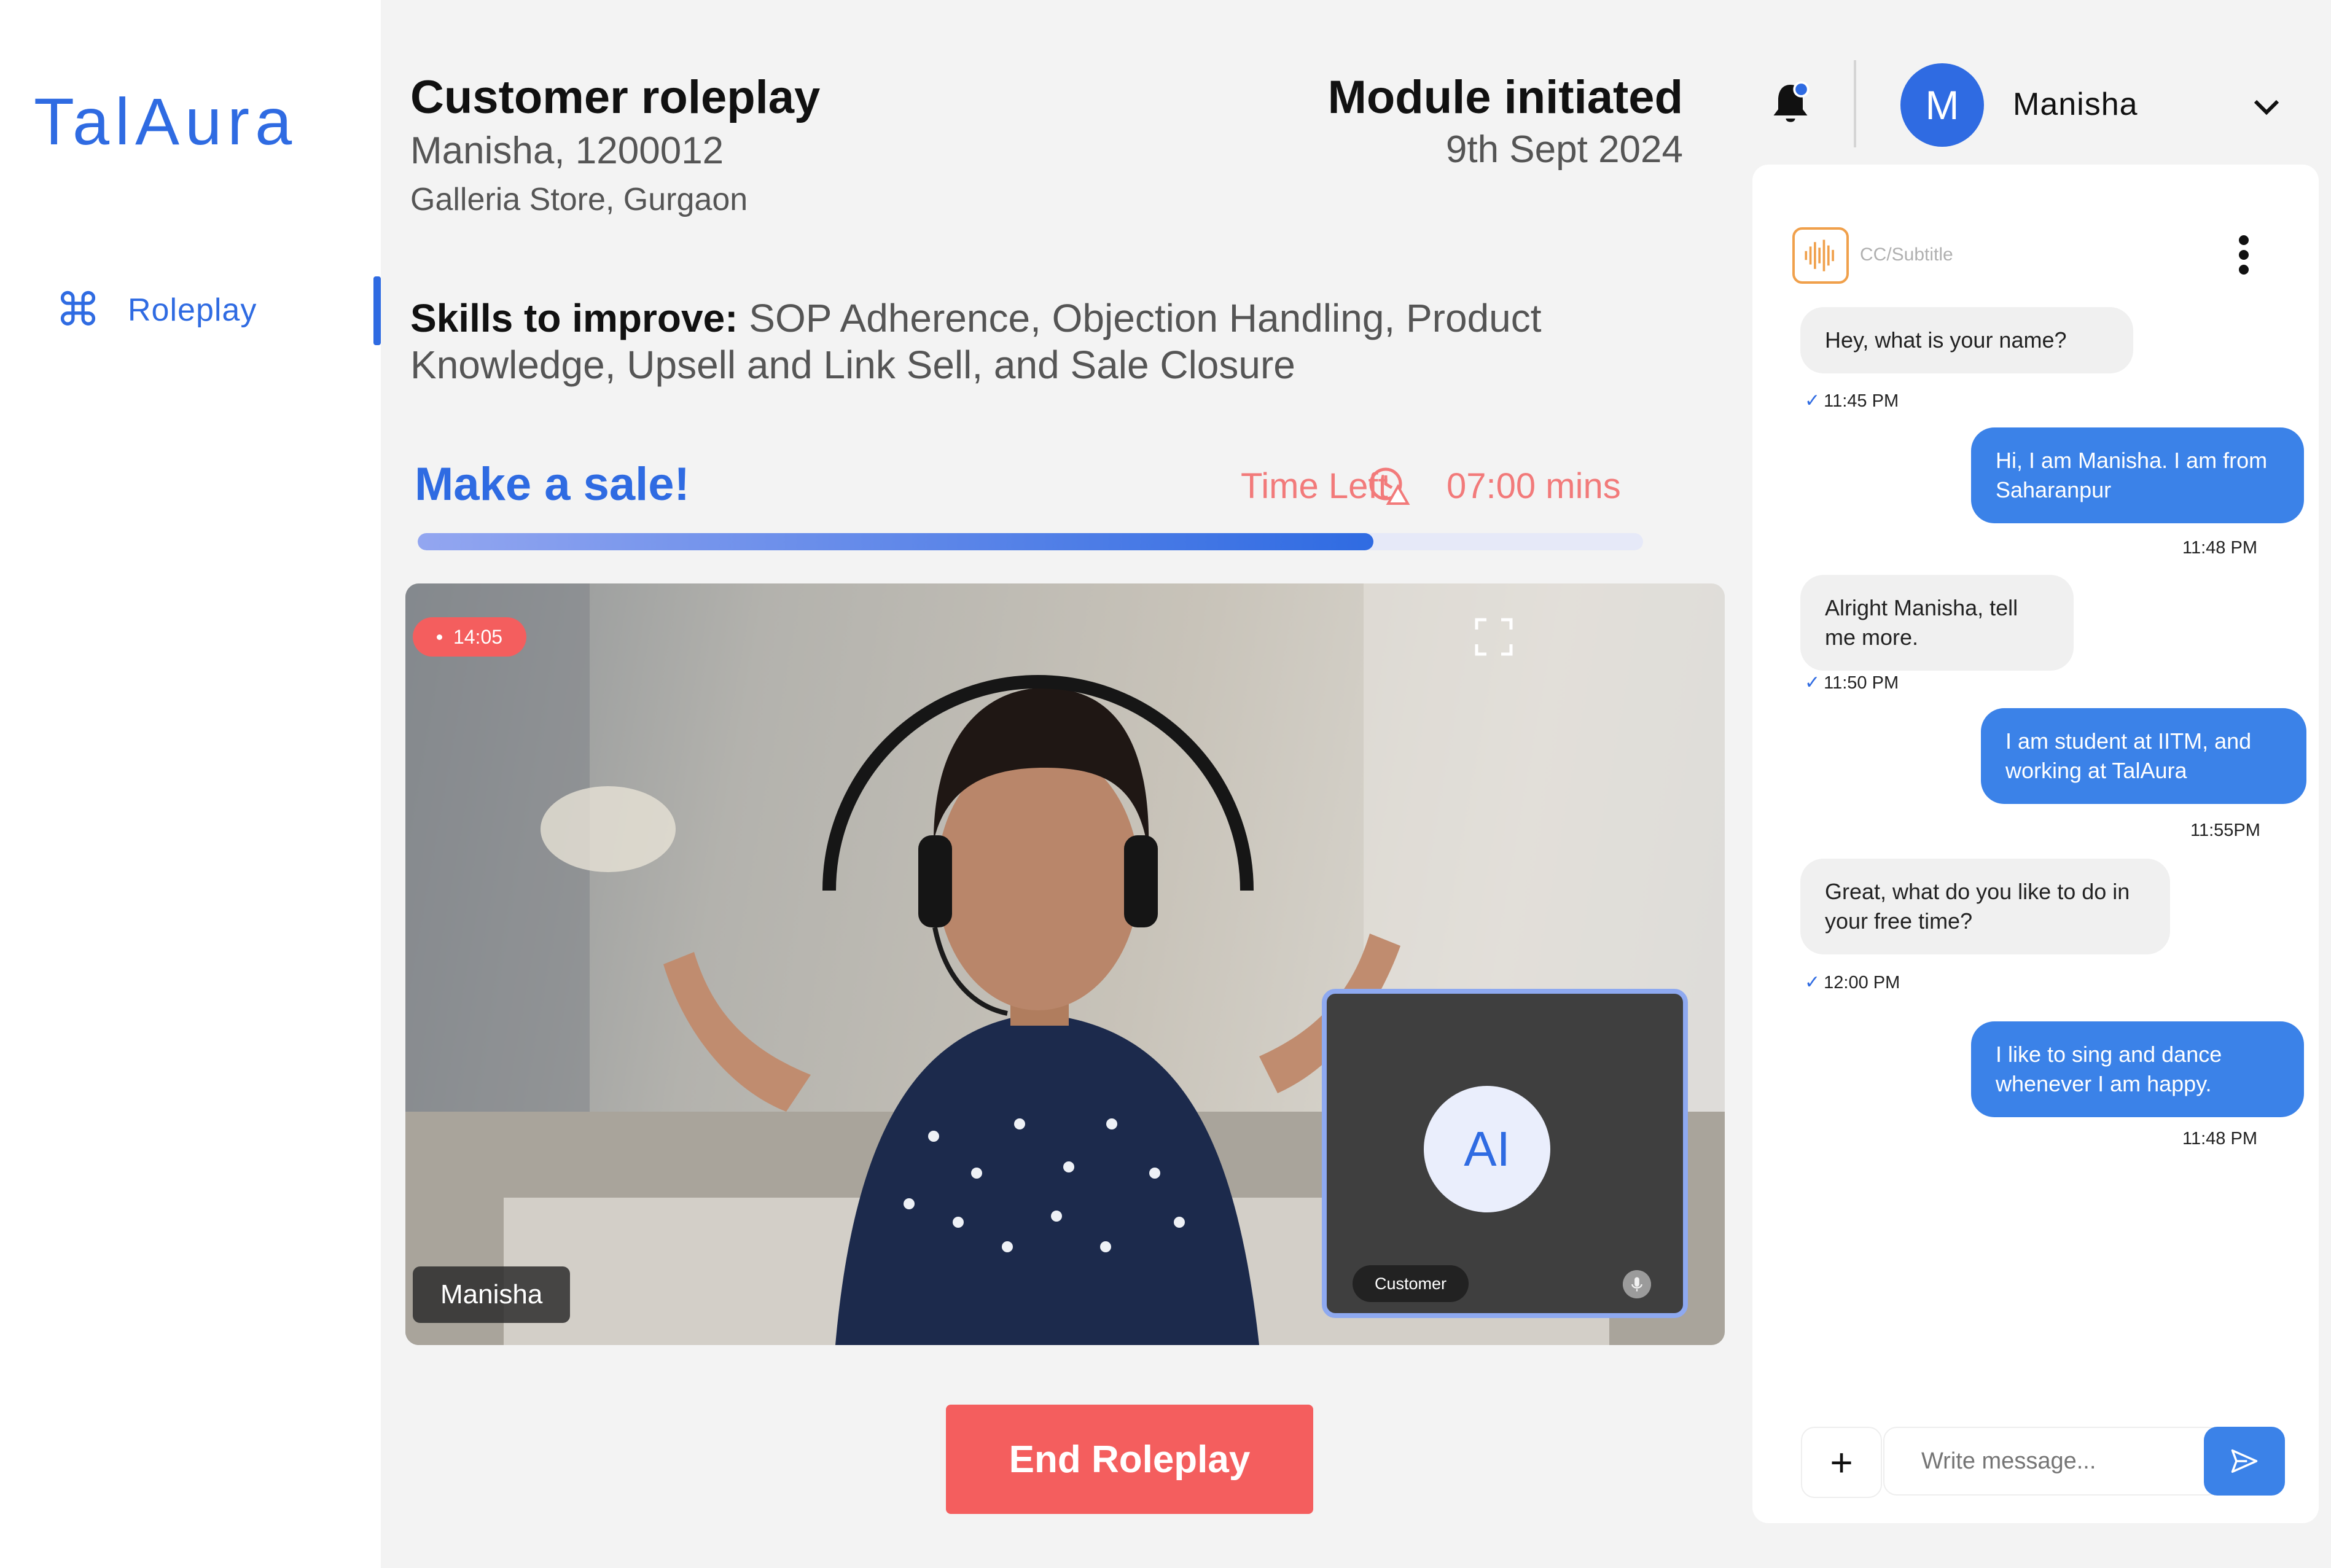 Image resolution: width=2331 pixels, height=1568 pixels. I want to click on task-goal: Make a sale!, so click(552, 484).